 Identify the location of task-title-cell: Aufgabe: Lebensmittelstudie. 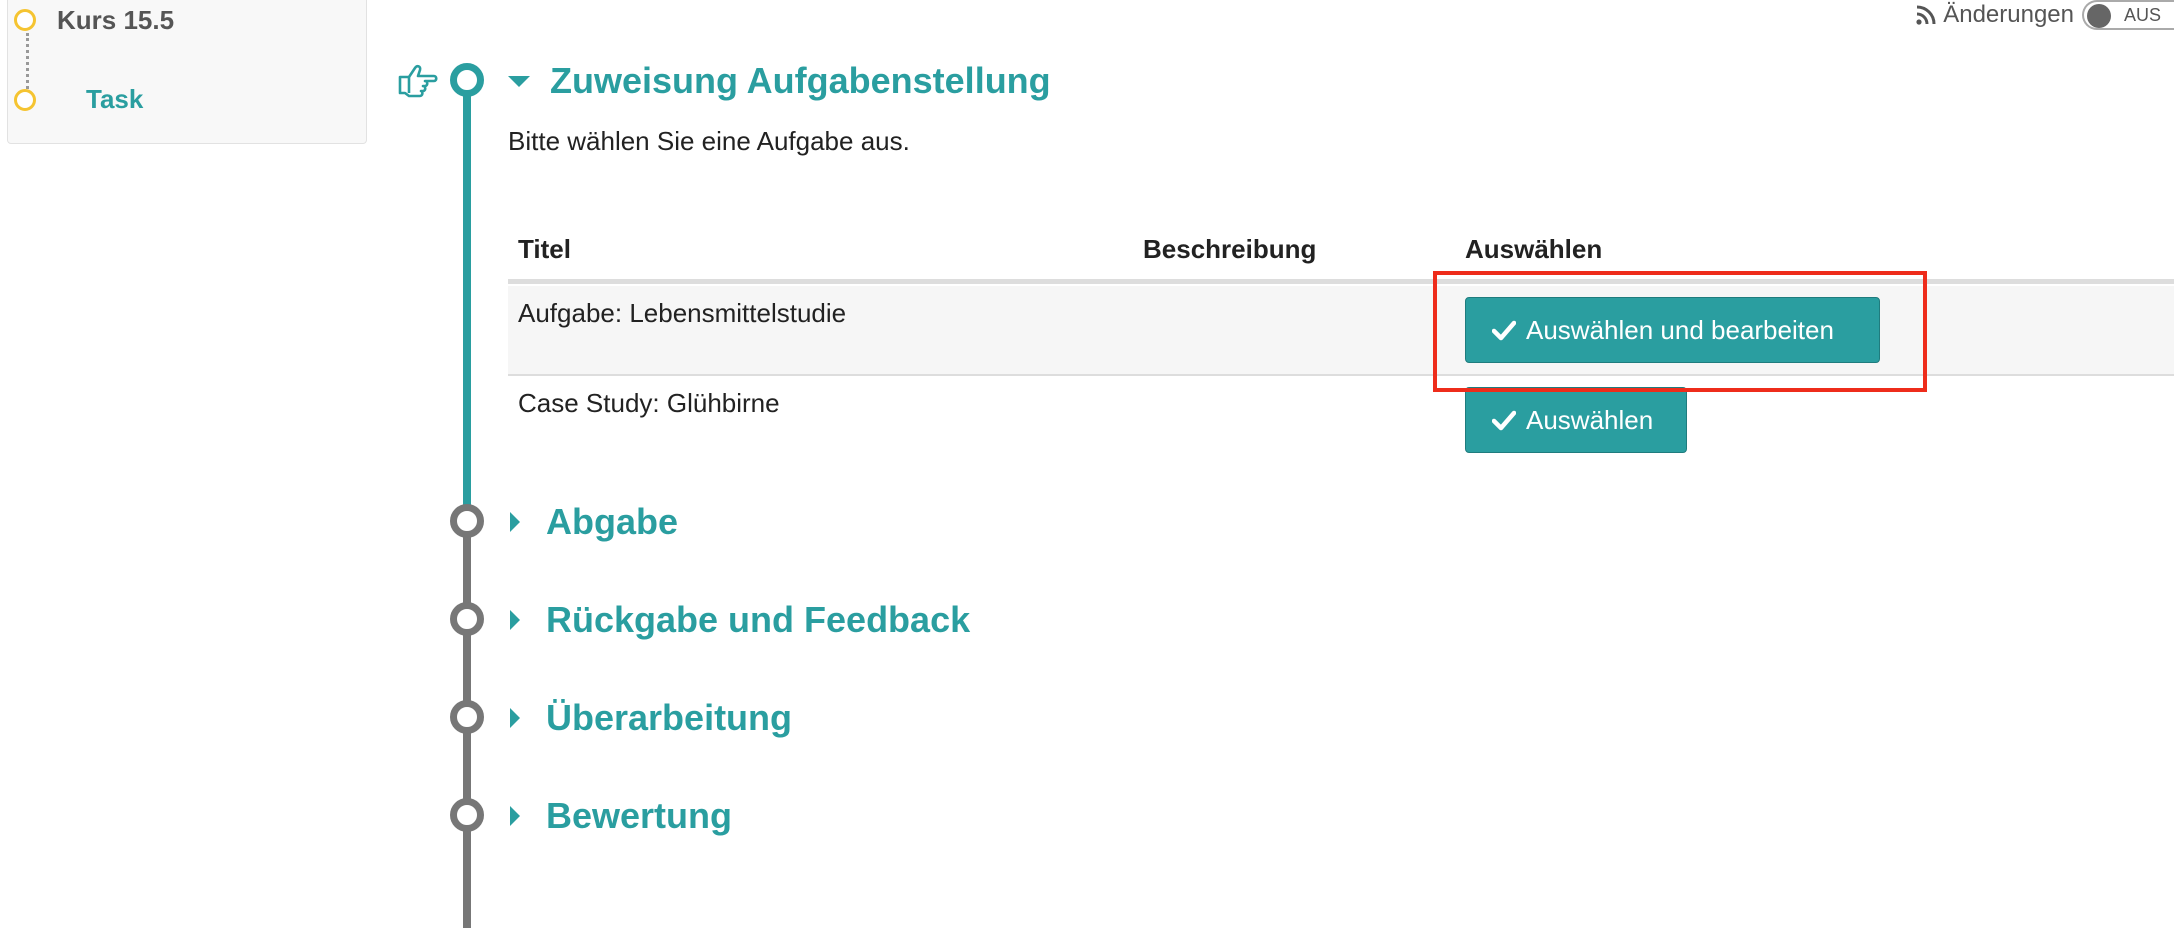
(682, 313).